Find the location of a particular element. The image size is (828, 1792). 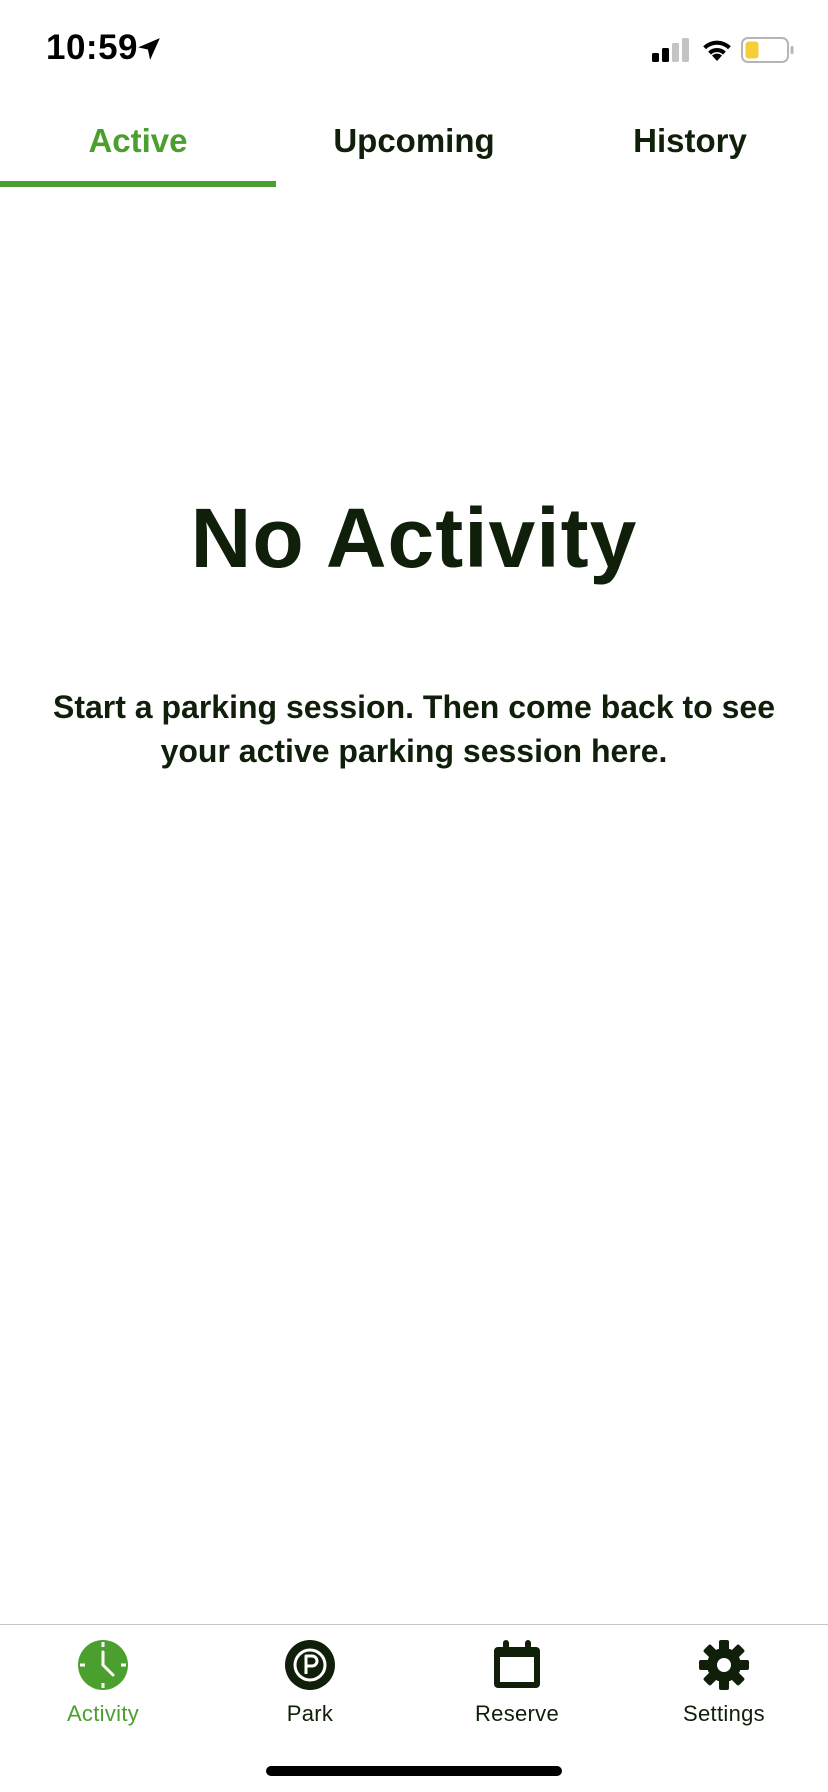

cellular-signal-icon is located at coordinates (670, 50).